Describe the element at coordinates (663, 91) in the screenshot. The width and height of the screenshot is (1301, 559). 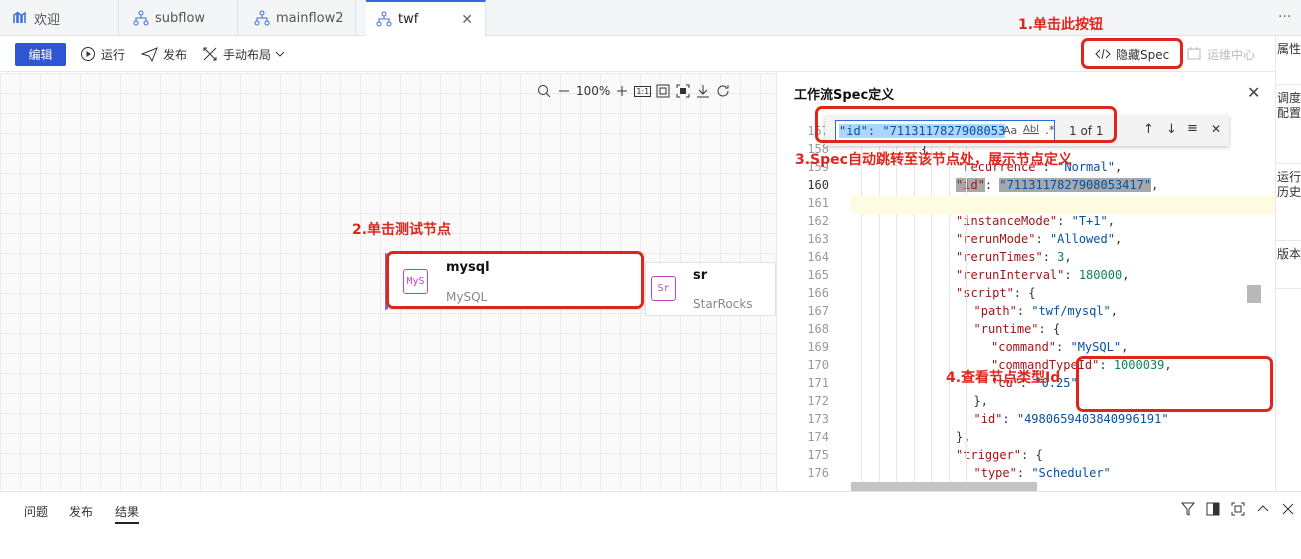
I see `fit-view-icon` at that location.